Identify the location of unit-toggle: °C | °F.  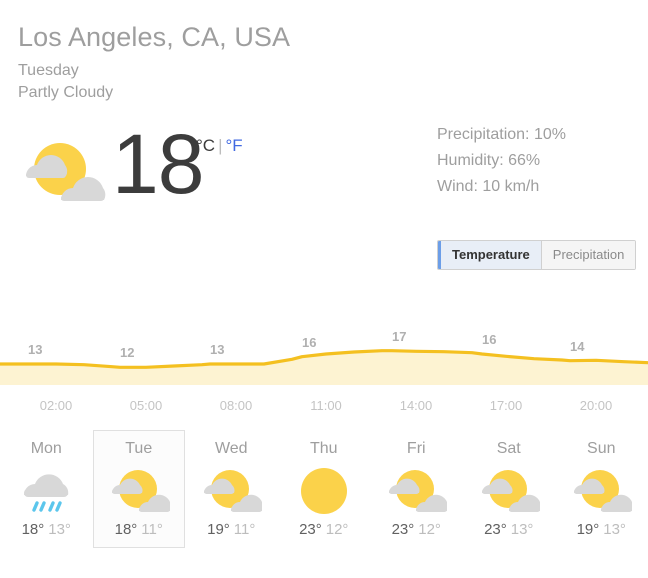
(219, 146).